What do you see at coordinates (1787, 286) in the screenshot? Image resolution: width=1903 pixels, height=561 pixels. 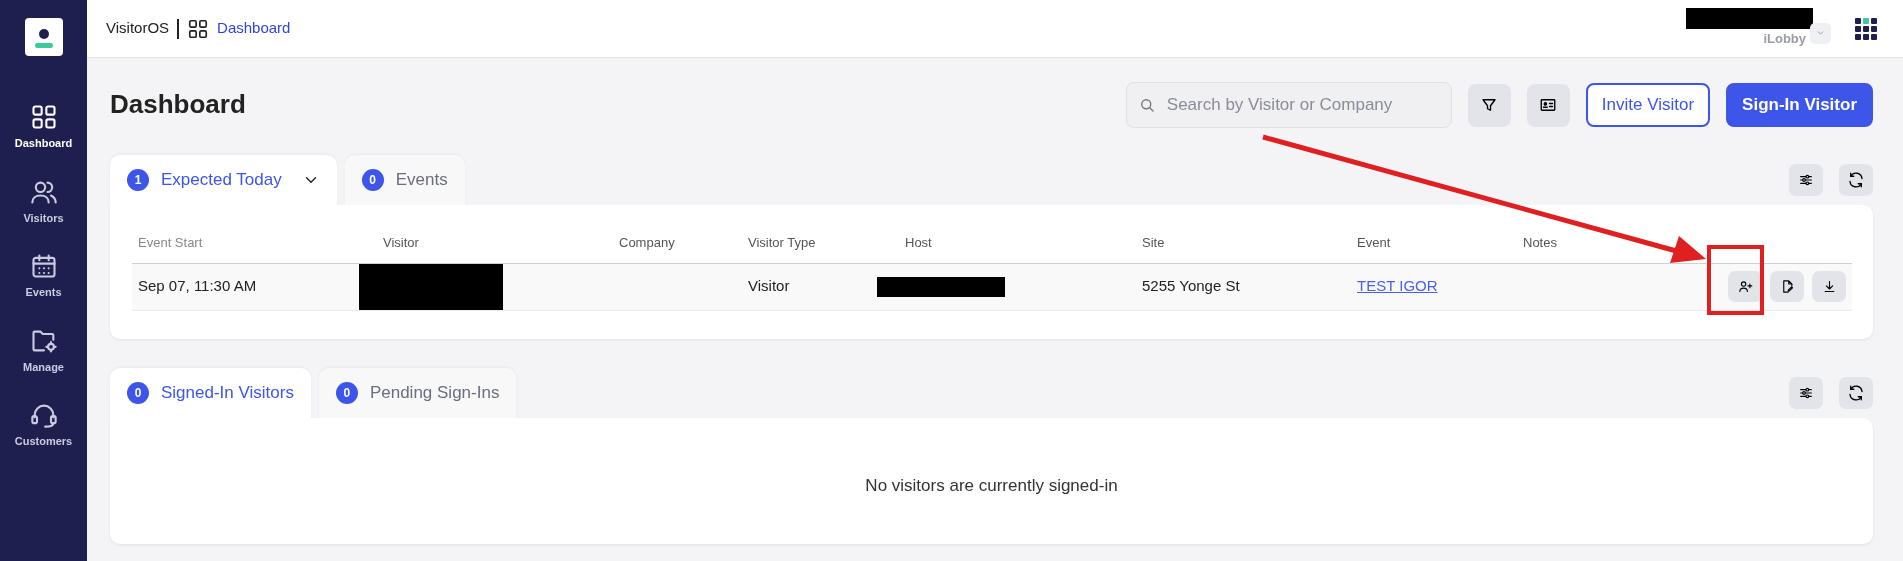 I see `edit-button` at bounding box center [1787, 286].